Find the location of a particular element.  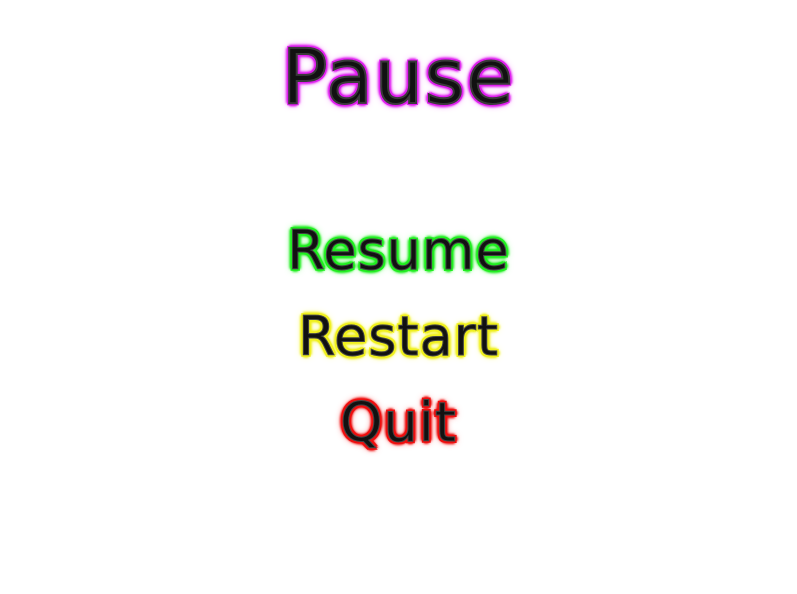

restart-button: Restart is located at coordinates (398, 337).